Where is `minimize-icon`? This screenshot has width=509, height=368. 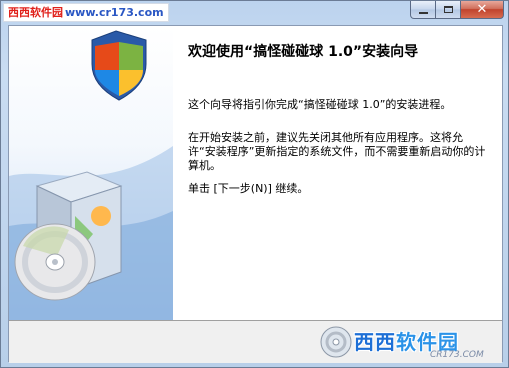
minimize-icon is located at coordinates (423, 12).